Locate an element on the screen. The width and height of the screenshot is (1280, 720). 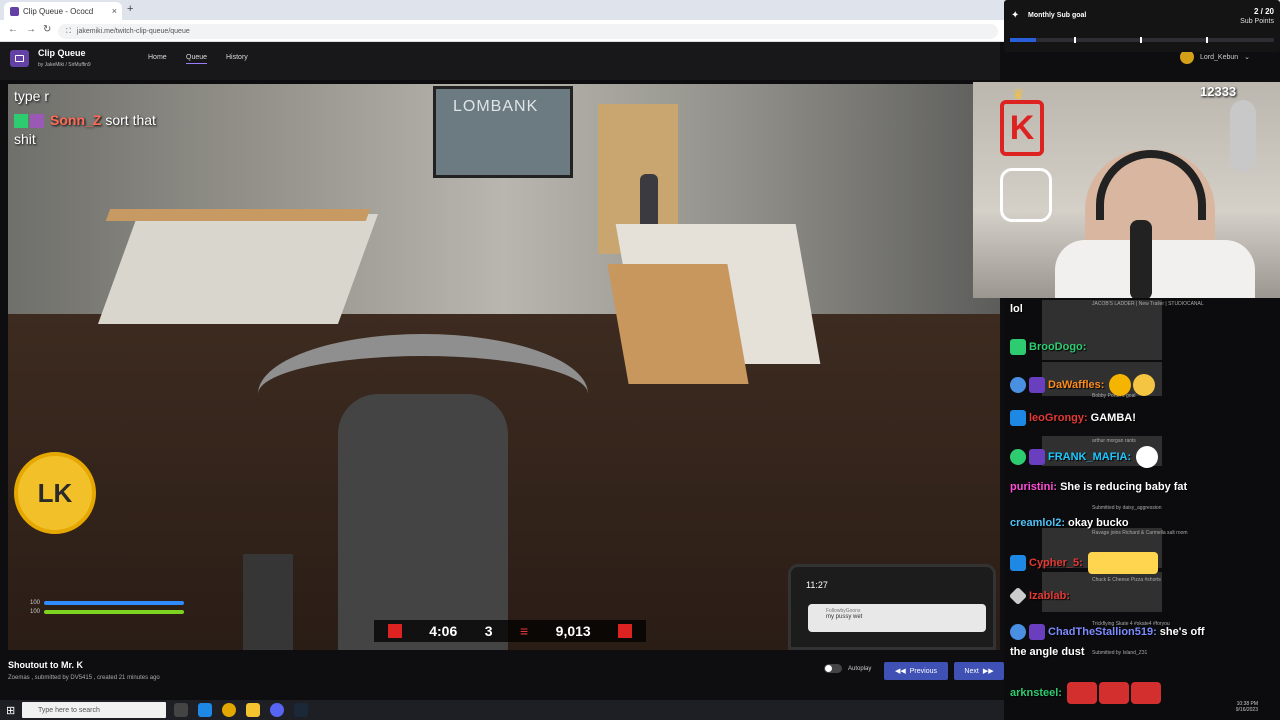
hud-score: 9,013 is located at coordinates (573, 631).